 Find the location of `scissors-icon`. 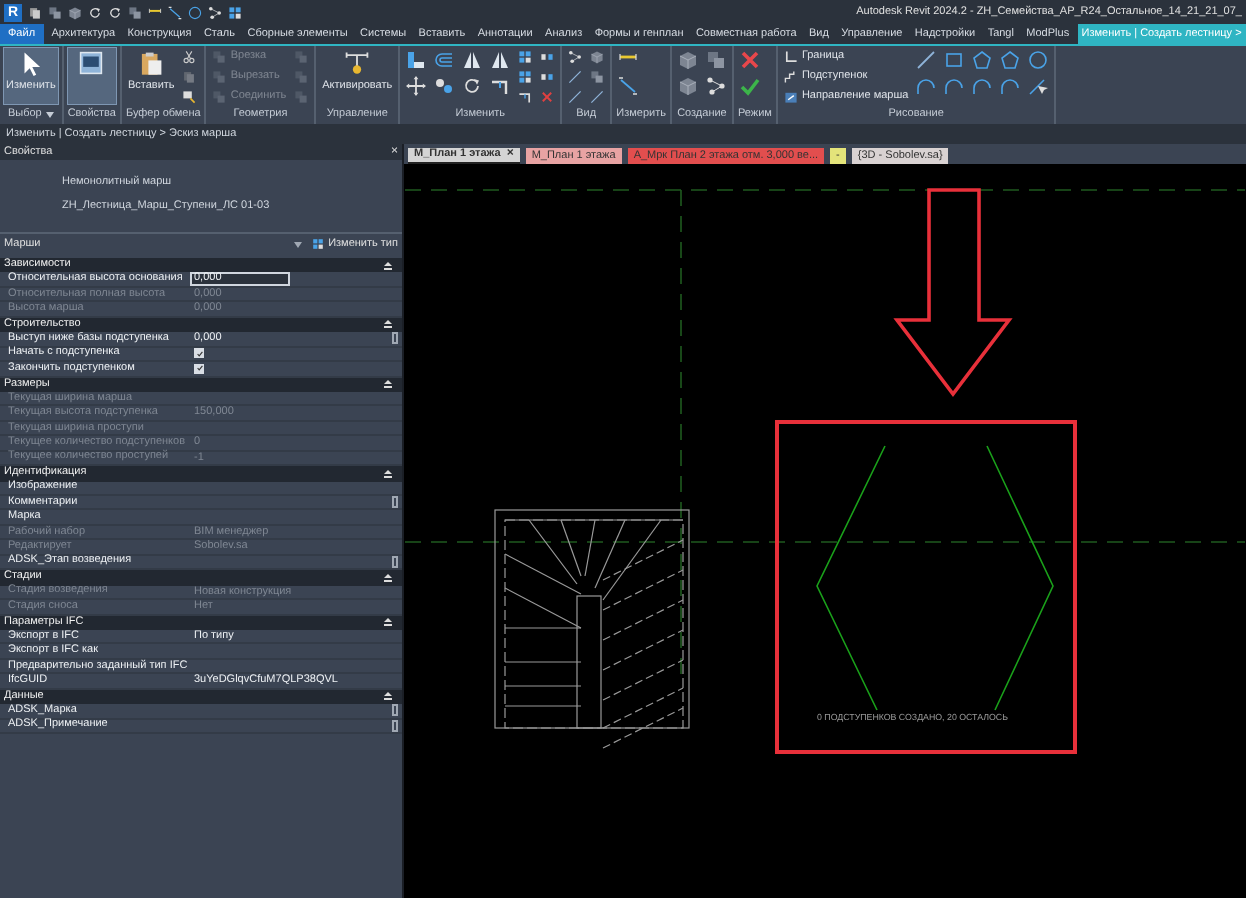

scissors-icon is located at coordinates (189, 57).